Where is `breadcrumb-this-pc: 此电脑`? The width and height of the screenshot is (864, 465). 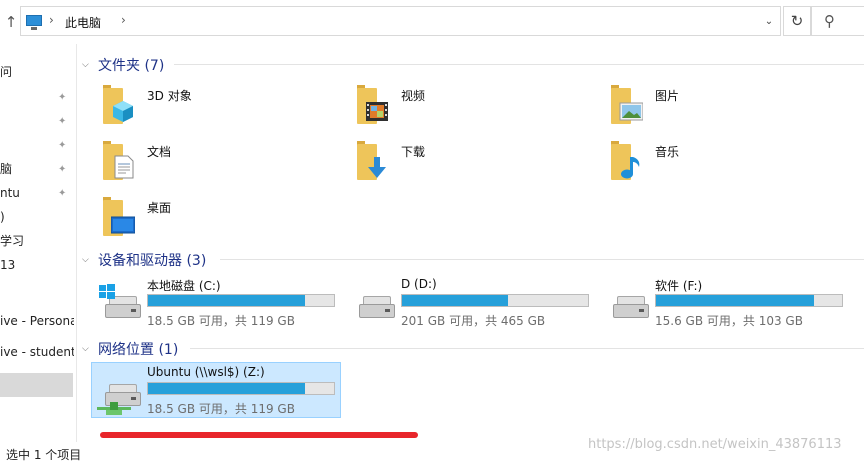 breadcrumb-this-pc: 此电脑 is located at coordinates (83, 22).